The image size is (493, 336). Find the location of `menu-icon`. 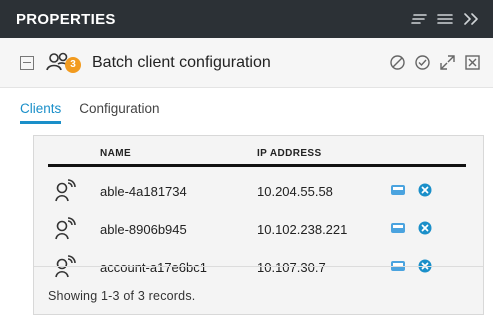

menu-icon is located at coordinates (445, 19).